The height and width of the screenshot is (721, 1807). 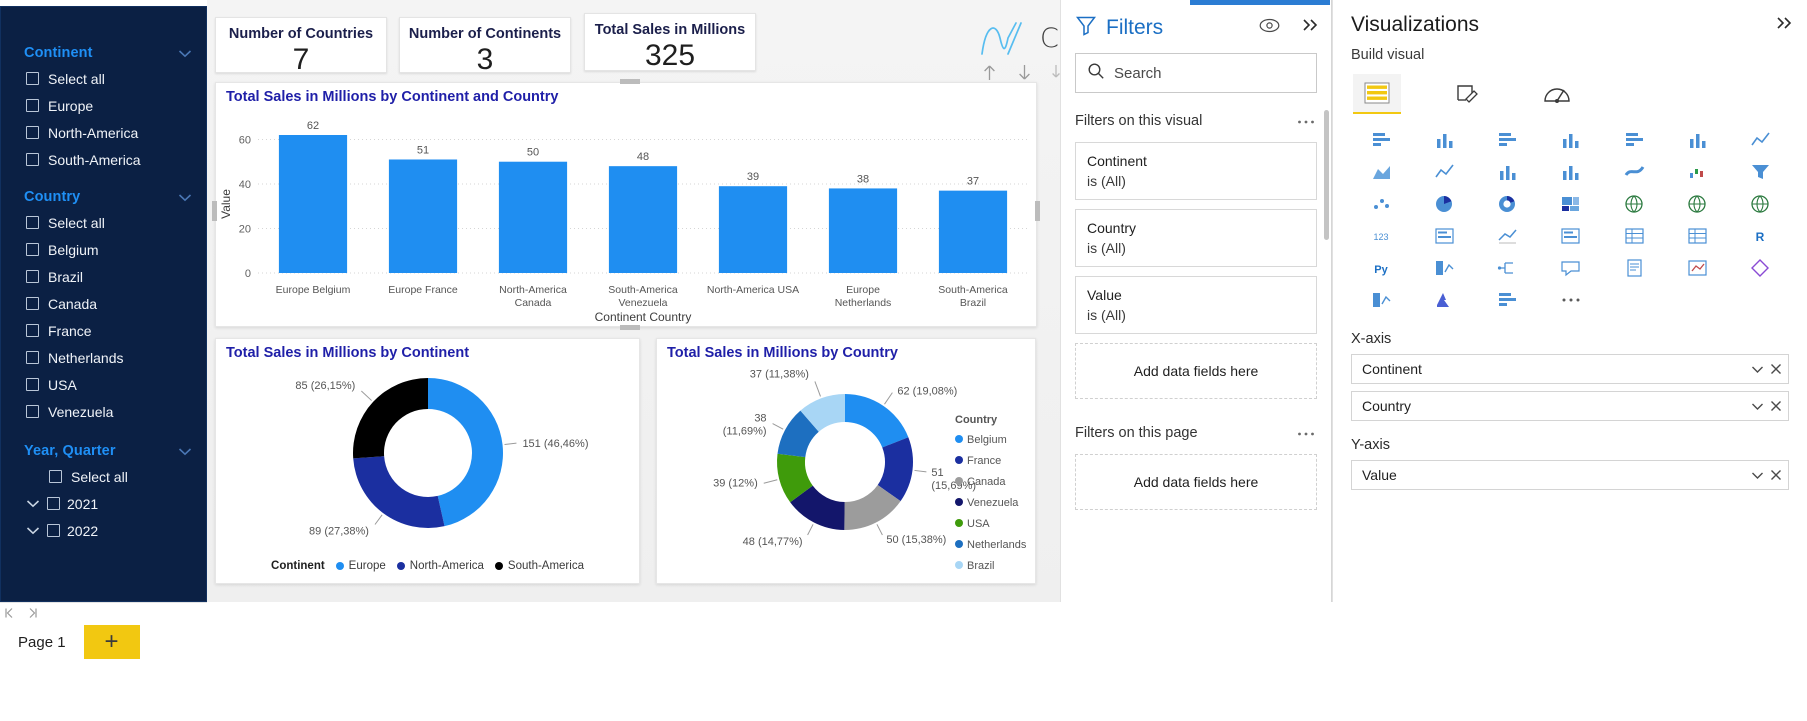 I want to click on kpi-card-number-of-countries: Number of Countries 7, so click(x=301, y=46).